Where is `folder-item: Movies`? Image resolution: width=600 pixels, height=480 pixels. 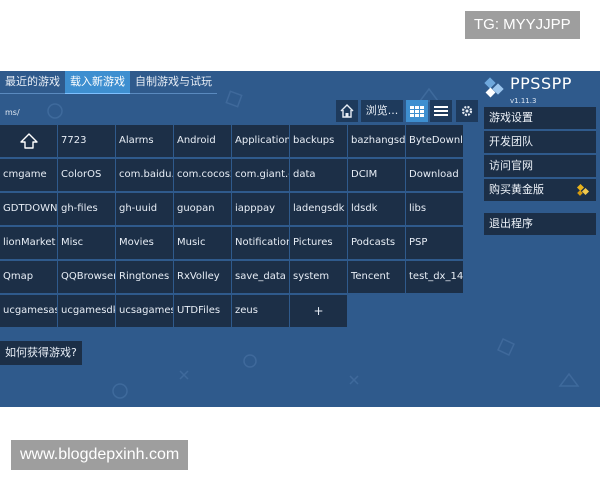
folder-item: Movies is located at coordinates (144, 243).